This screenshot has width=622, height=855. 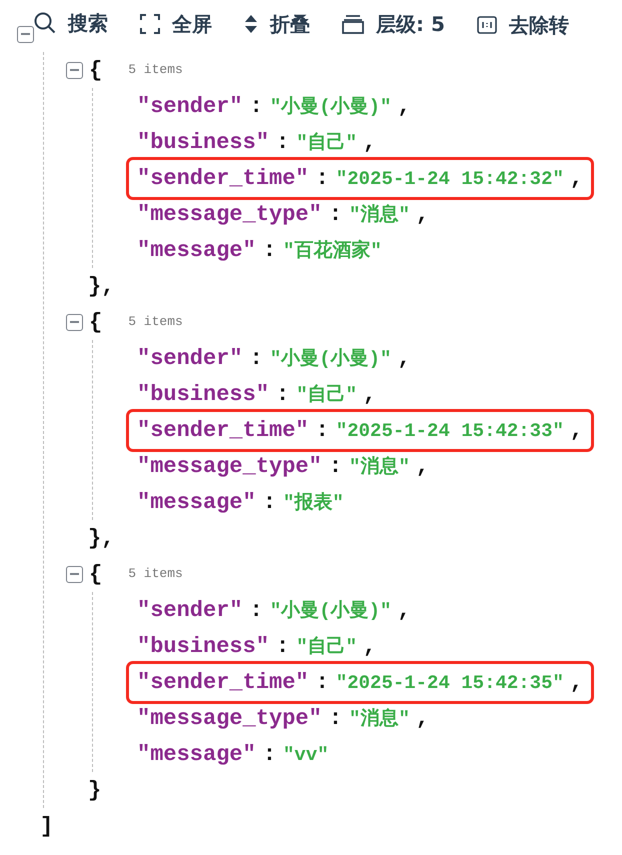 I want to click on json-value: "vv", so click(x=306, y=755).